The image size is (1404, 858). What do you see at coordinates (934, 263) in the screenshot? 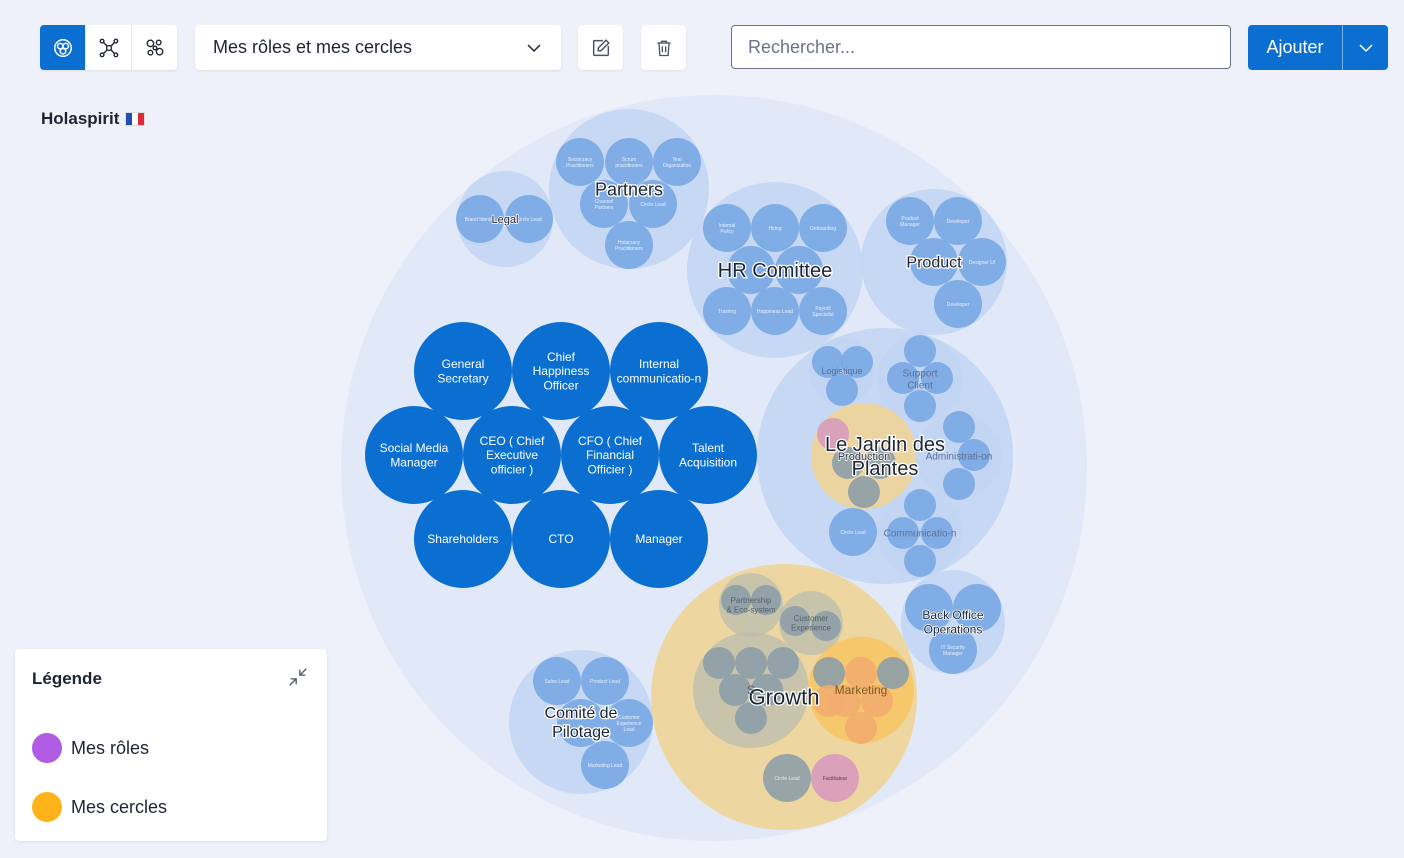
I see `bubble-label-product: Product` at bounding box center [934, 263].